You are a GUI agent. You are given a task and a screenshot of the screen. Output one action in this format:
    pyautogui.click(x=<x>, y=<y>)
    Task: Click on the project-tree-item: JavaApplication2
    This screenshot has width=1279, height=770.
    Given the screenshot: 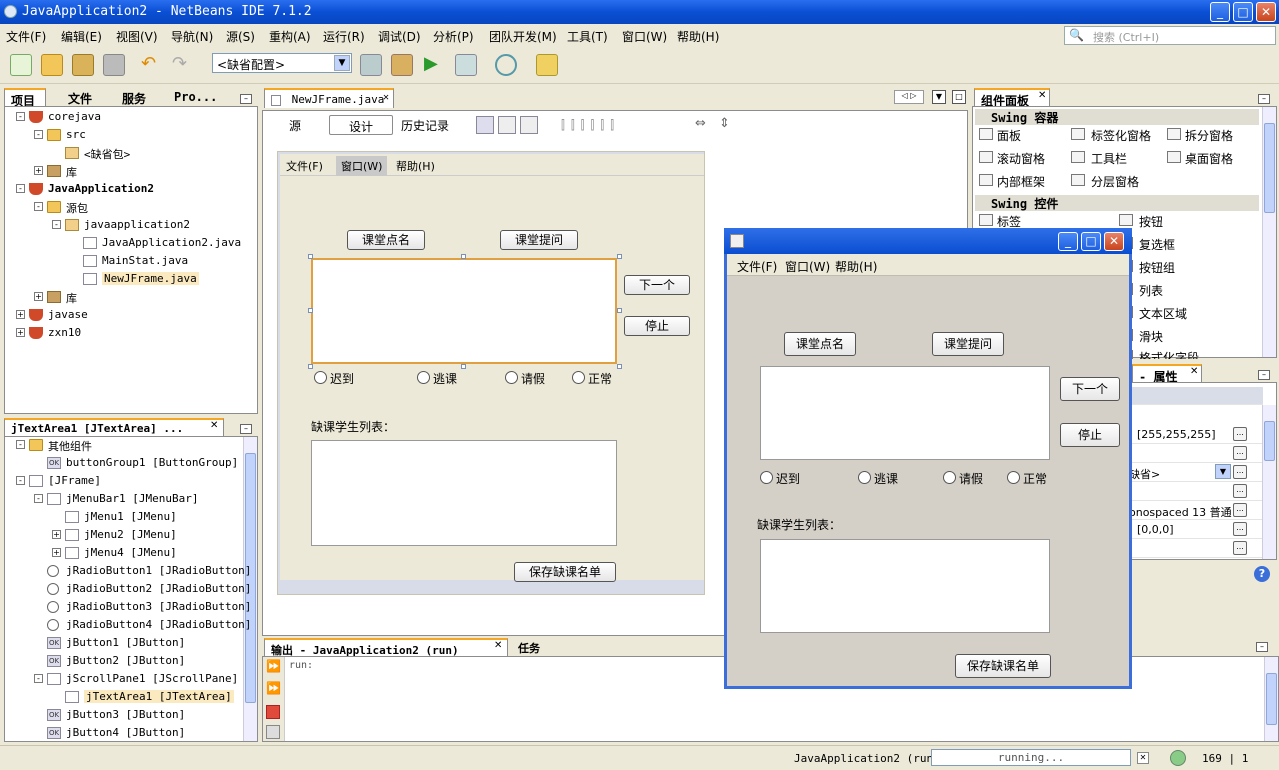 What is the action you would take?
    pyautogui.click(x=101, y=188)
    